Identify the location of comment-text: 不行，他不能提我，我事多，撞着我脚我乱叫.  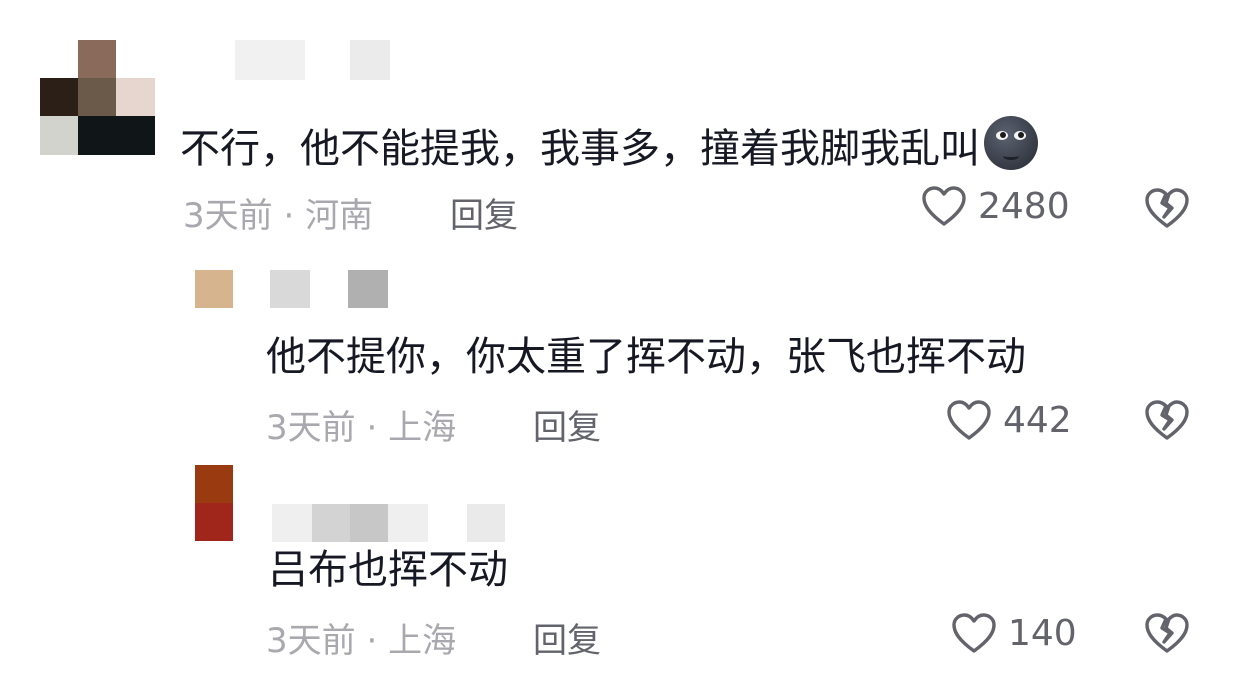
(609, 146).